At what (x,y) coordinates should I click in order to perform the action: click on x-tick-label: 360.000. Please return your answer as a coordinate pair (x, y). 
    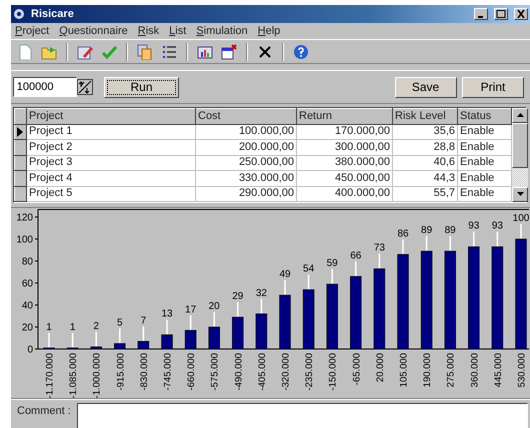
    Looking at the image, I should click on (474, 370).